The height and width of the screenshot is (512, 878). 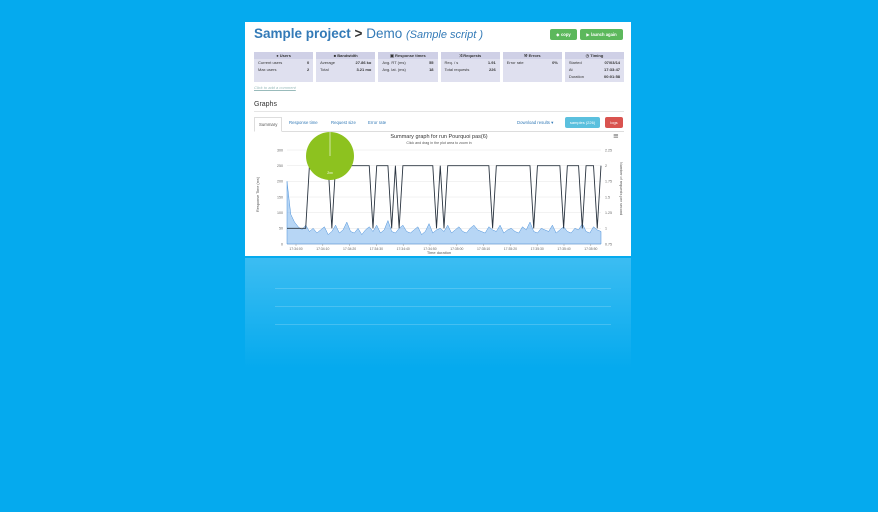 I want to click on hamburger-menu-icon: ≡, so click(x=616, y=136).